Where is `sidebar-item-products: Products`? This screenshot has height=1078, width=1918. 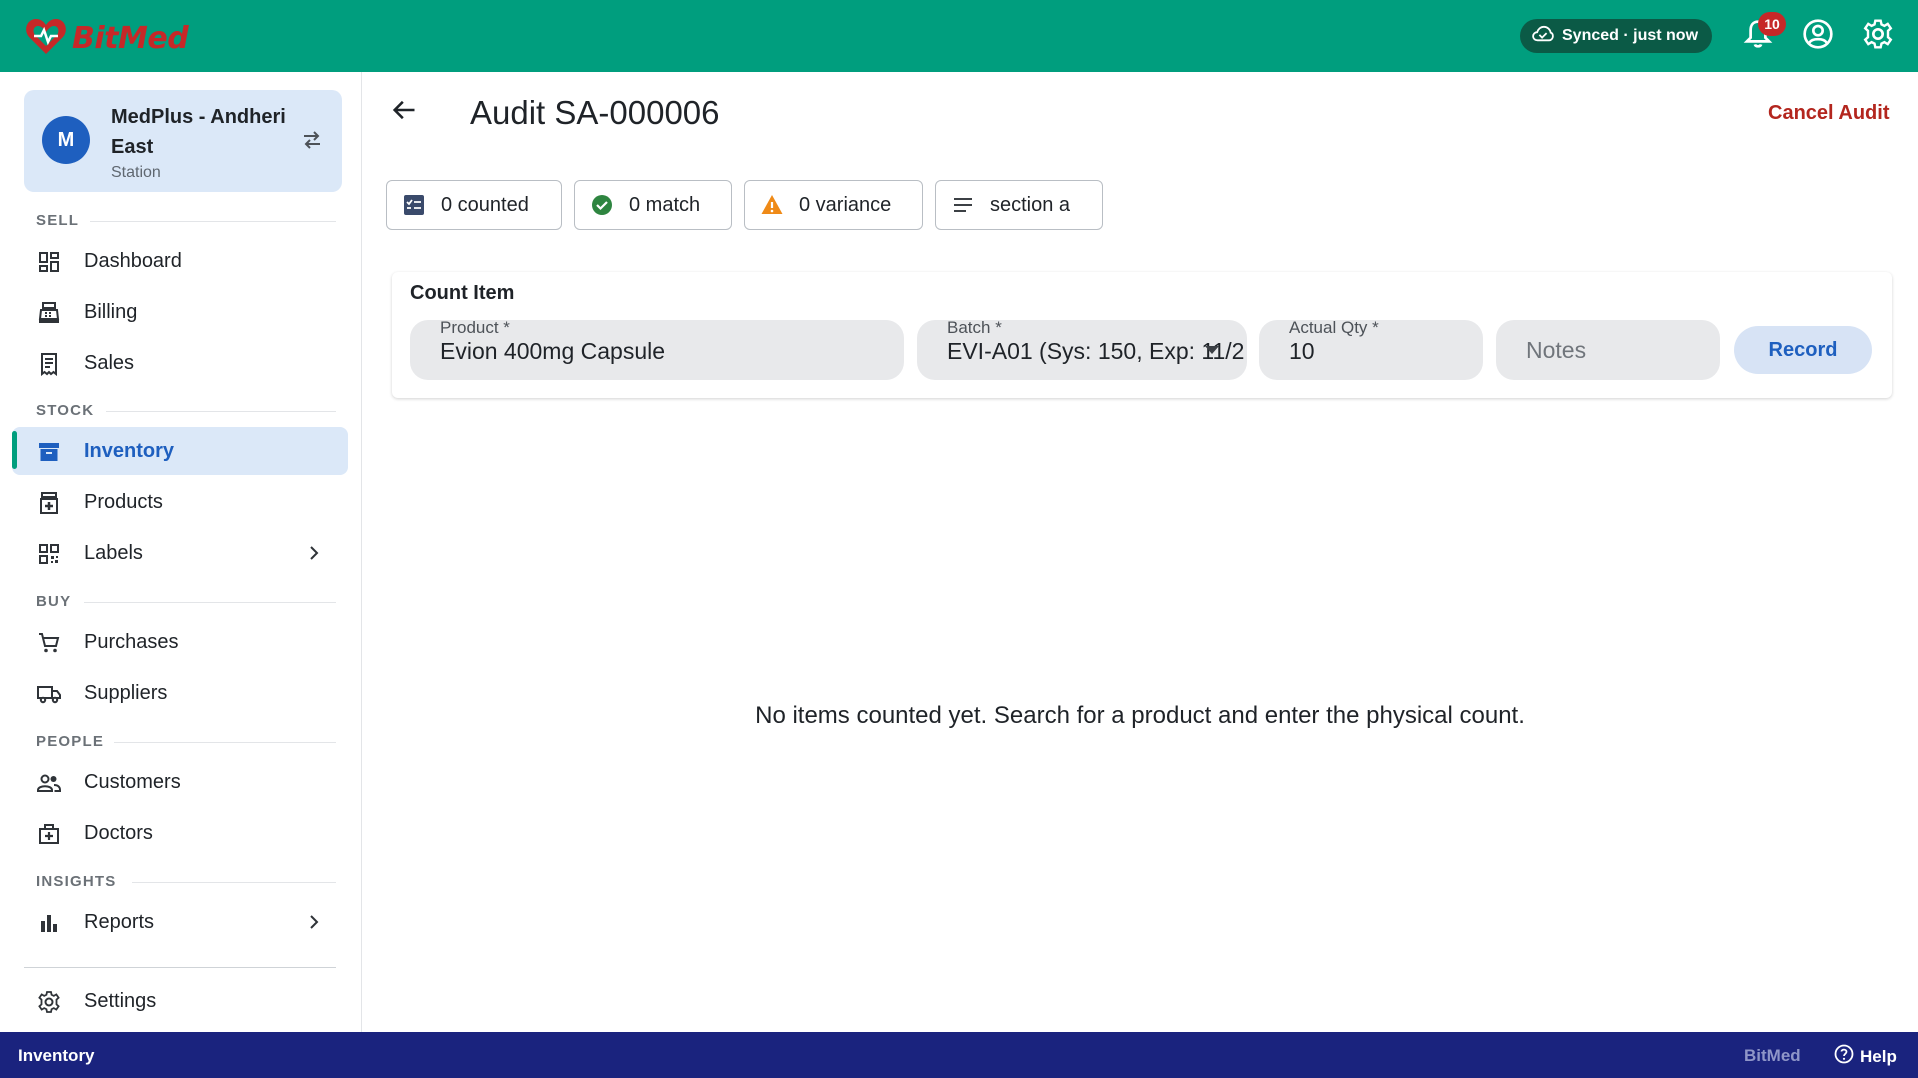
sidebar-item-products: Products is located at coordinates (180, 502).